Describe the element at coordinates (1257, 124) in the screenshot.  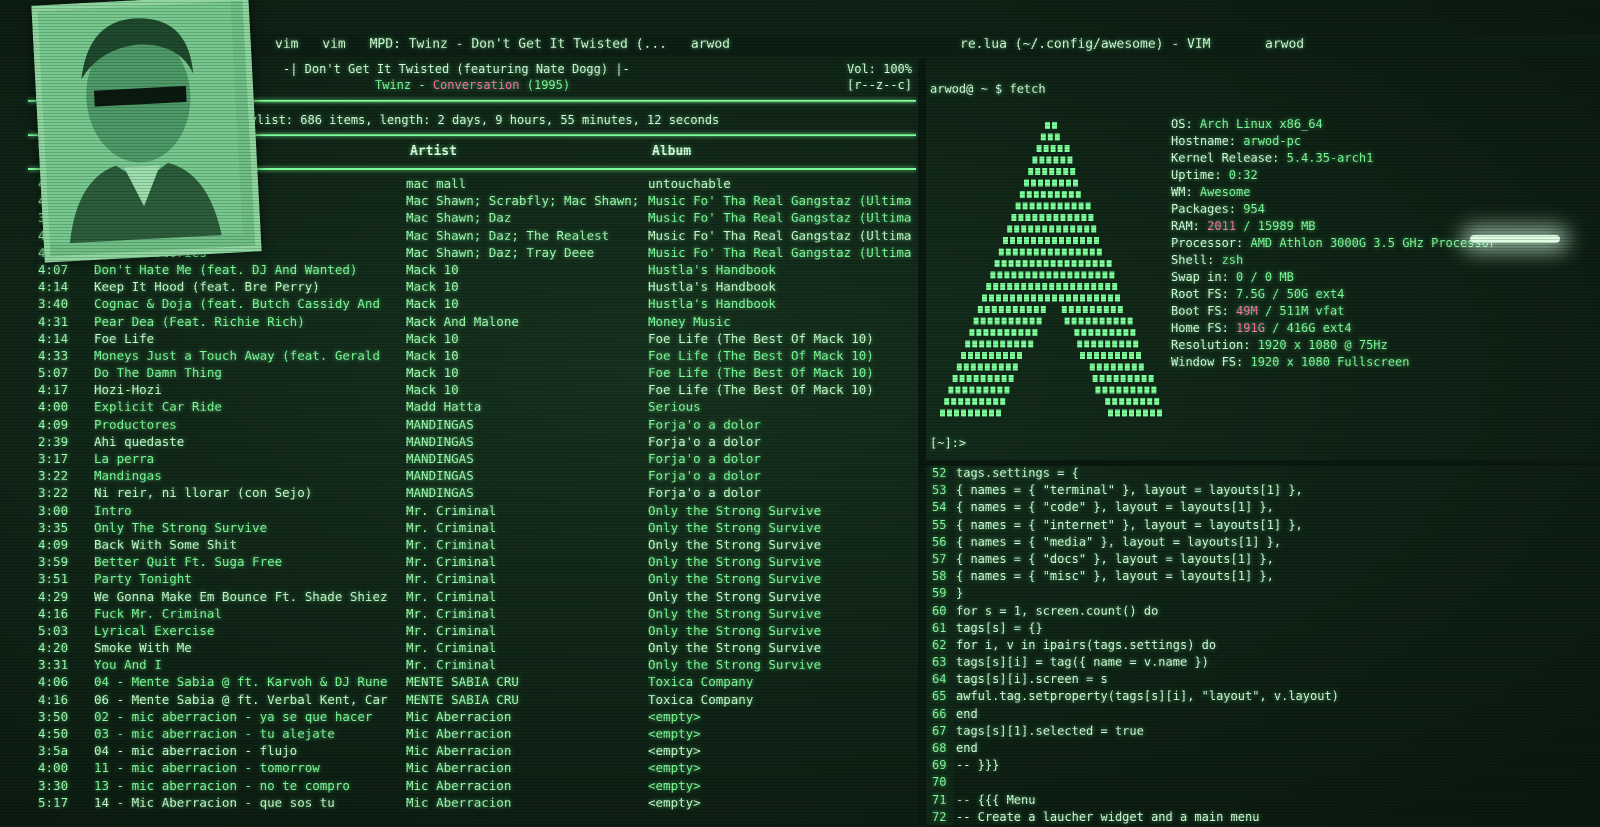
I see `info-value: Arch Linux x86_64` at that location.